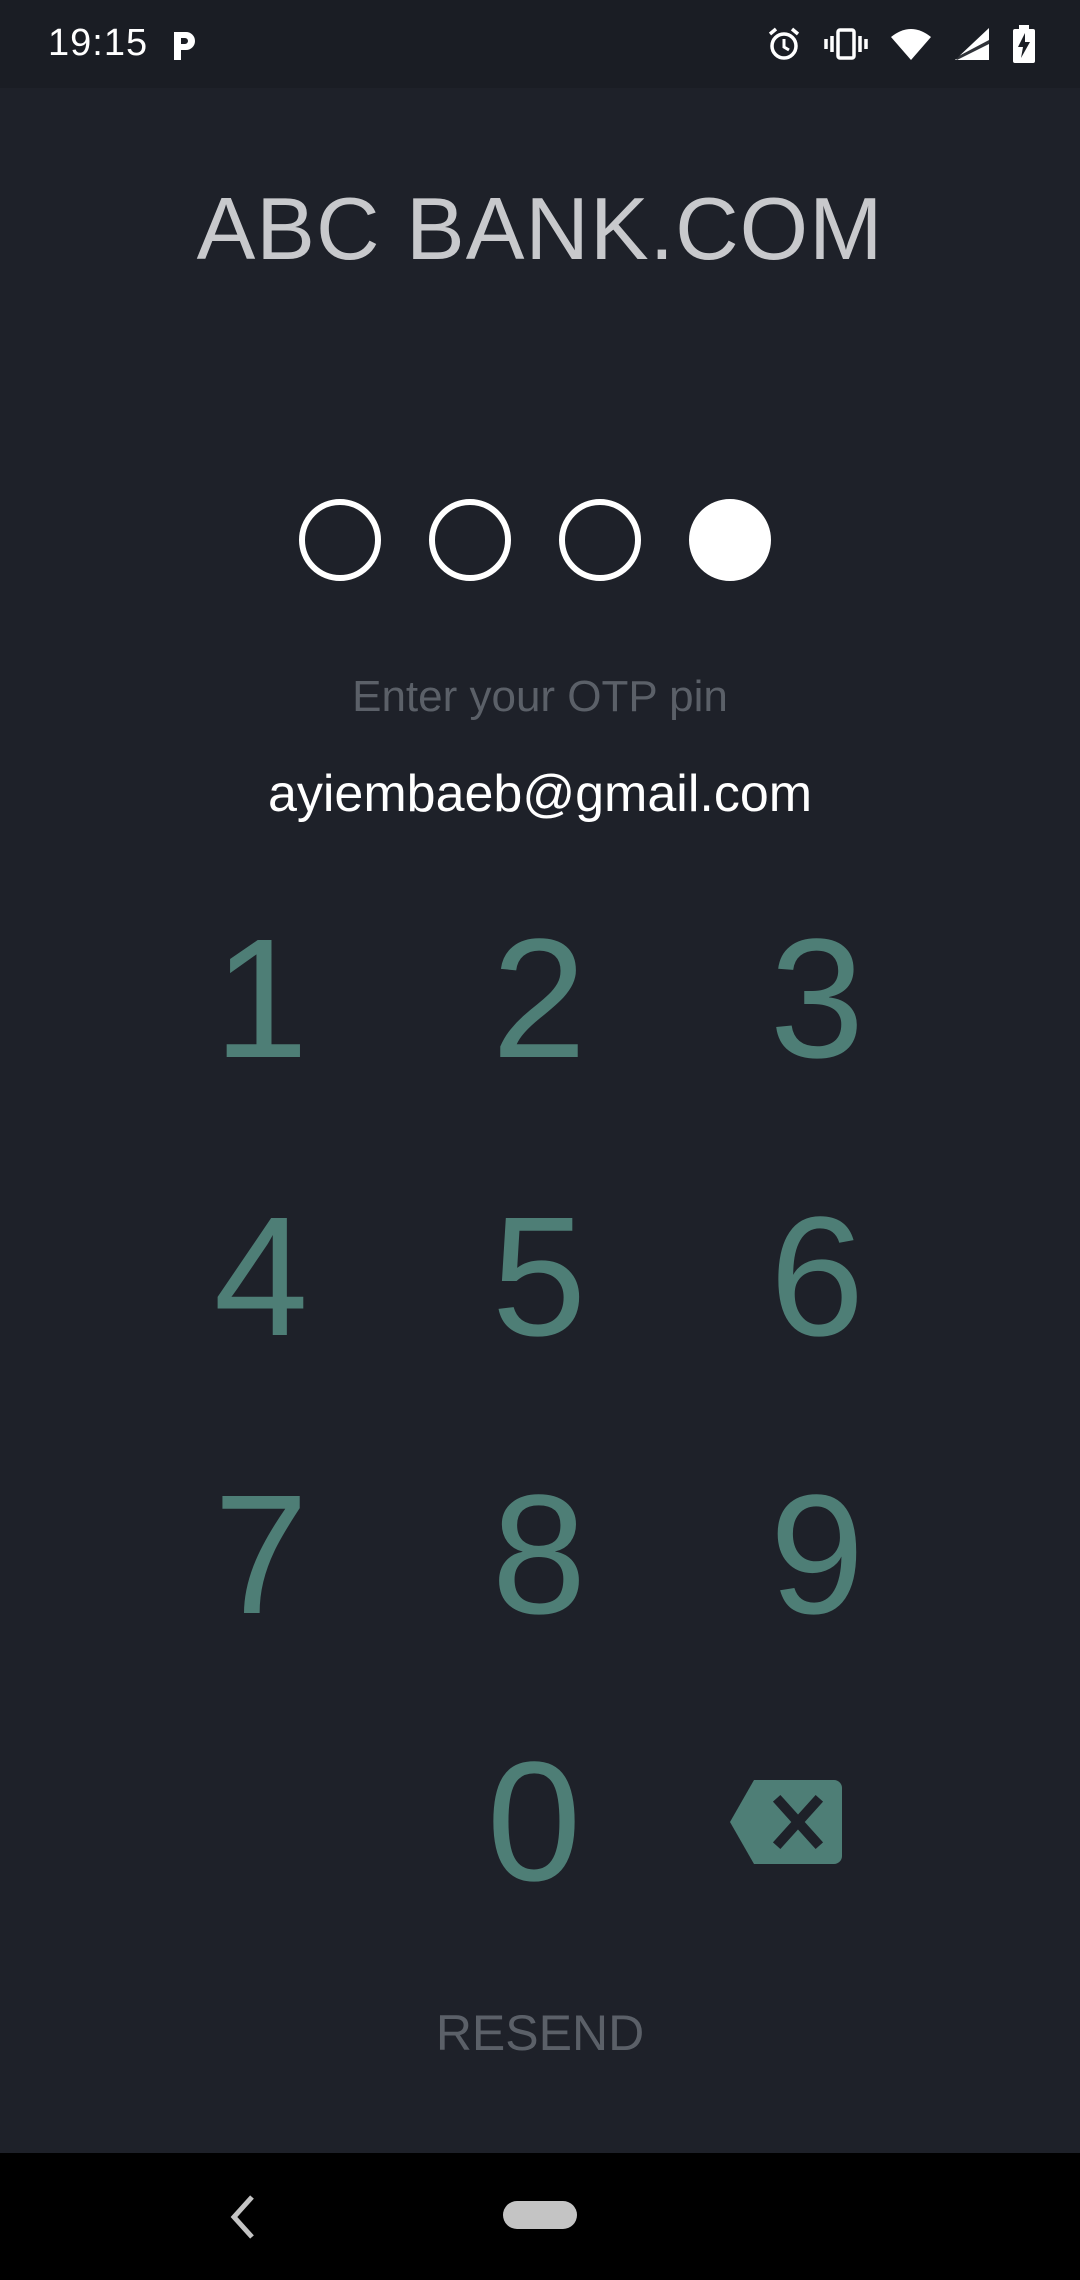 This screenshot has width=1080, height=2280. Describe the element at coordinates (540, 696) in the screenshot. I see `otp-prompt: Enter your OTP pin` at that location.